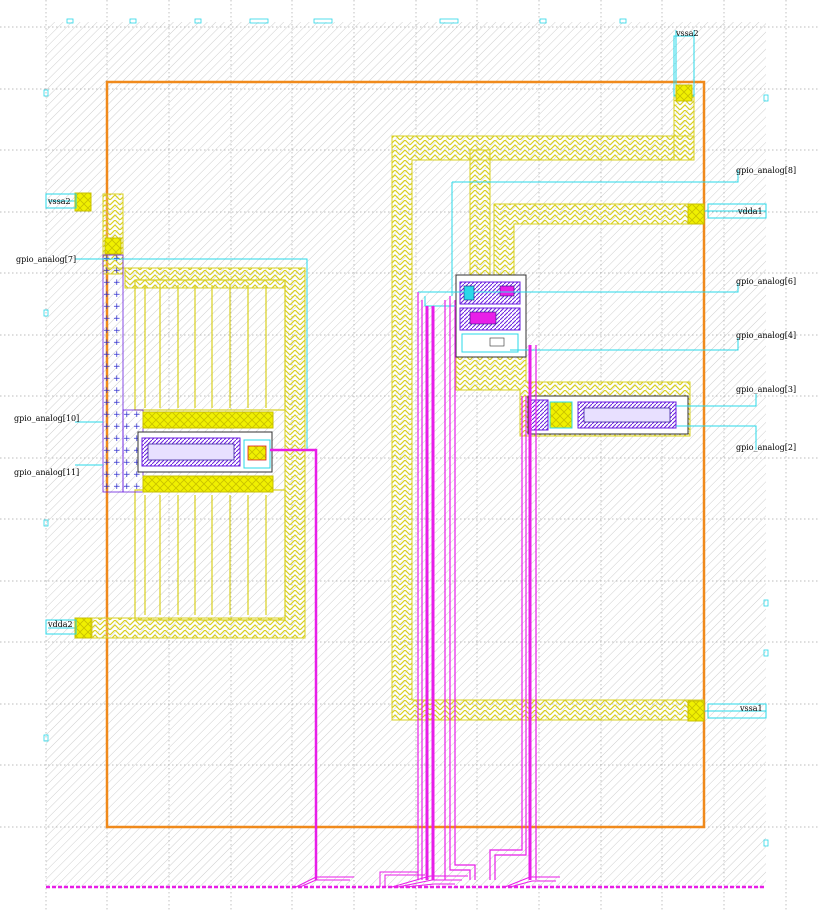 This screenshot has height=912, width=818. I want to click on right-inner-strap, so click(480, 215).